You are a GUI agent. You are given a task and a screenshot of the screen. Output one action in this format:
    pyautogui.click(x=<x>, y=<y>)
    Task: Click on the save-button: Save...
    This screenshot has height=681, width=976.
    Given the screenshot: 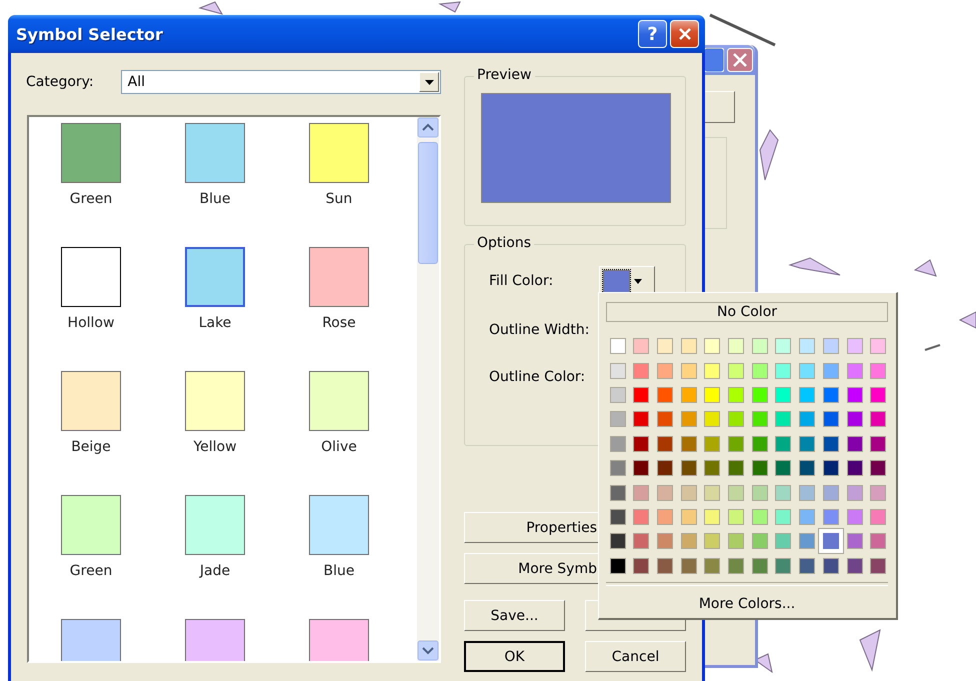 What is the action you would take?
    pyautogui.click(x=514, y=615)
    